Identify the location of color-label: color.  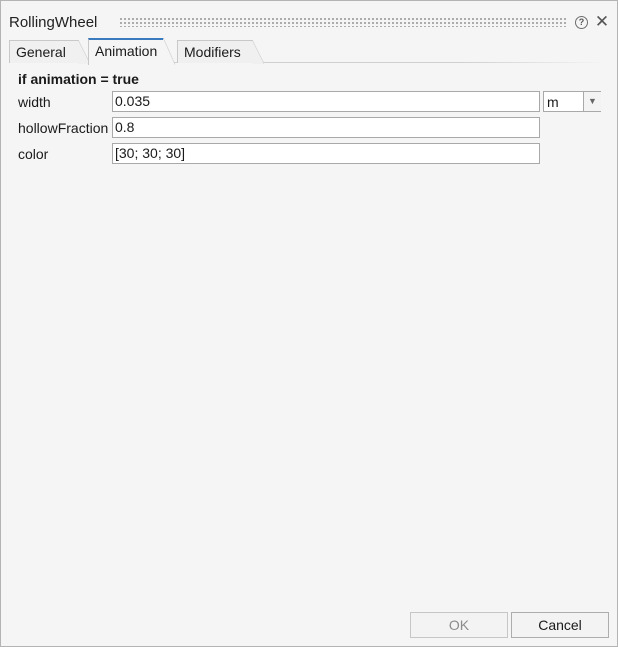
(33, 154).